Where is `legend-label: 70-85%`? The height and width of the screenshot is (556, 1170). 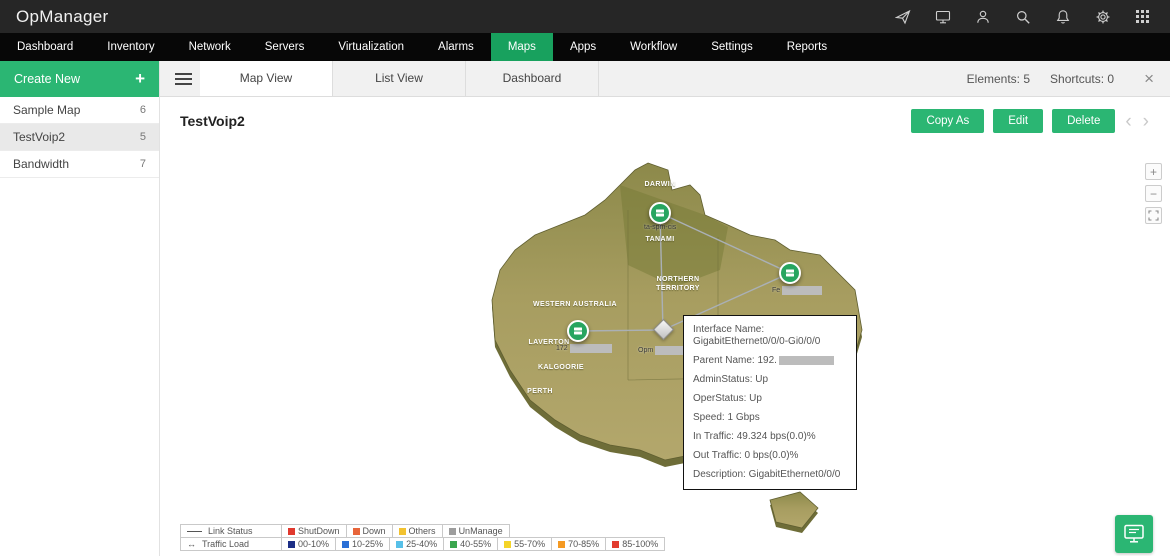 legend-label: 70-85% is located at coordinates (584, 544).